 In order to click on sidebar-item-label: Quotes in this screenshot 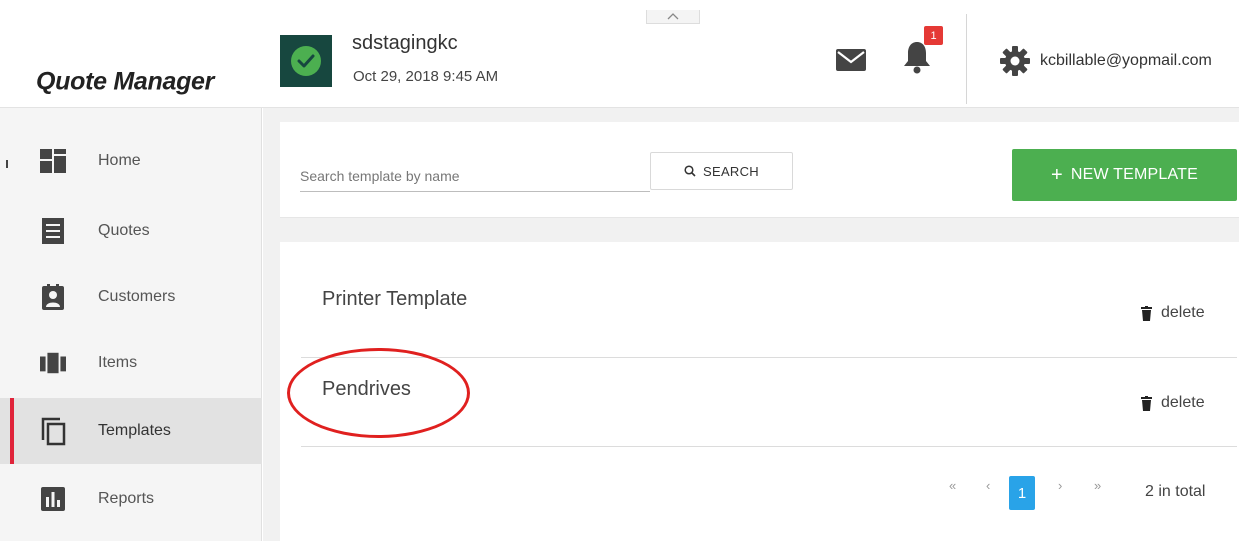, I will do `click(124, 230)`.